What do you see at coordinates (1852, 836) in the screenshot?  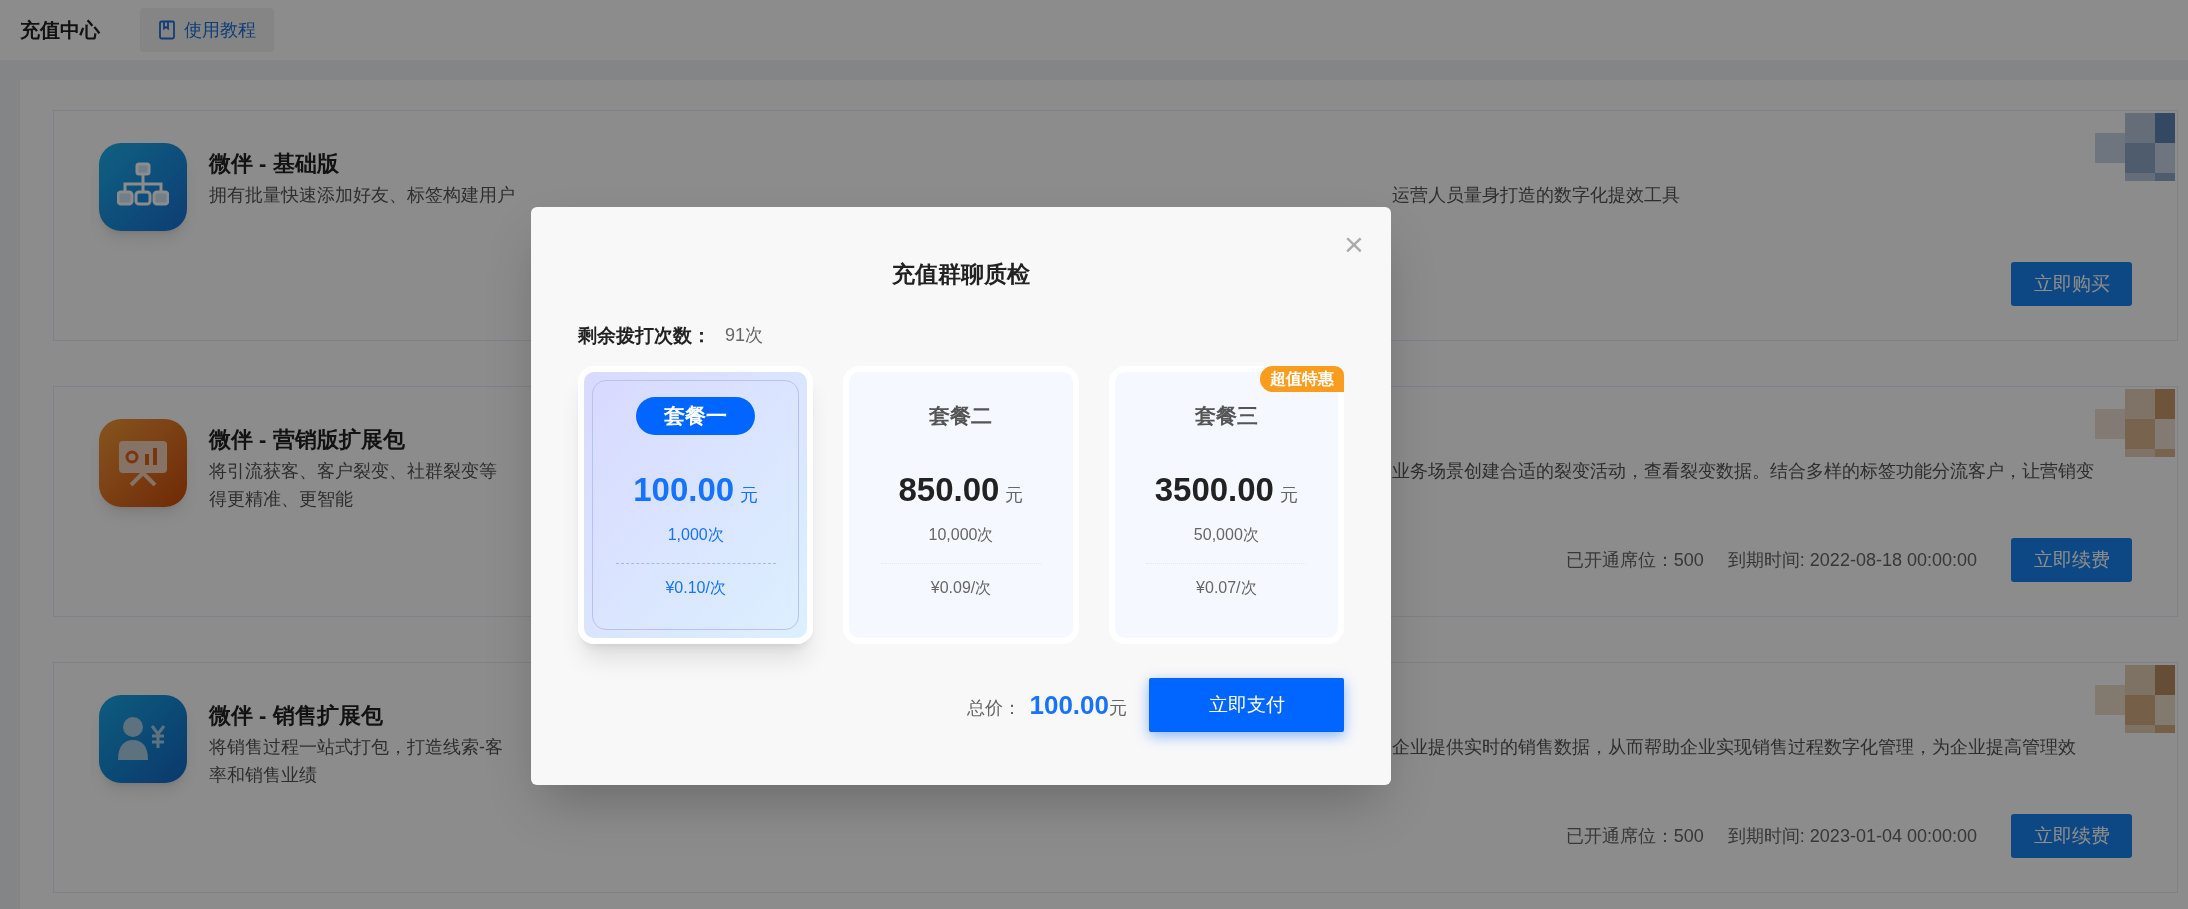 I see `expiry-text: 到期时间: 2023-01-04 00:00:00` at bounding box center [1852, 836].